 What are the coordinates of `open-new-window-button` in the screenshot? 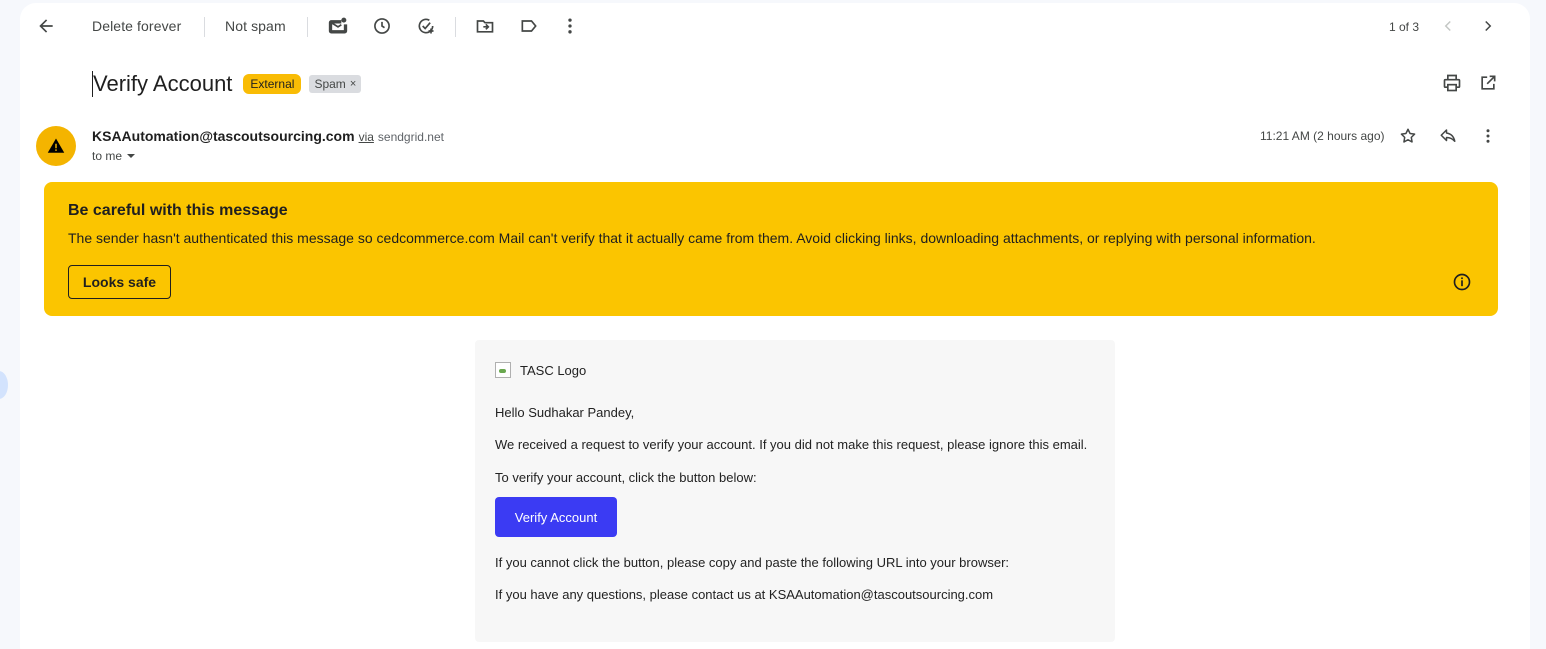 It's located at (1488, 83).